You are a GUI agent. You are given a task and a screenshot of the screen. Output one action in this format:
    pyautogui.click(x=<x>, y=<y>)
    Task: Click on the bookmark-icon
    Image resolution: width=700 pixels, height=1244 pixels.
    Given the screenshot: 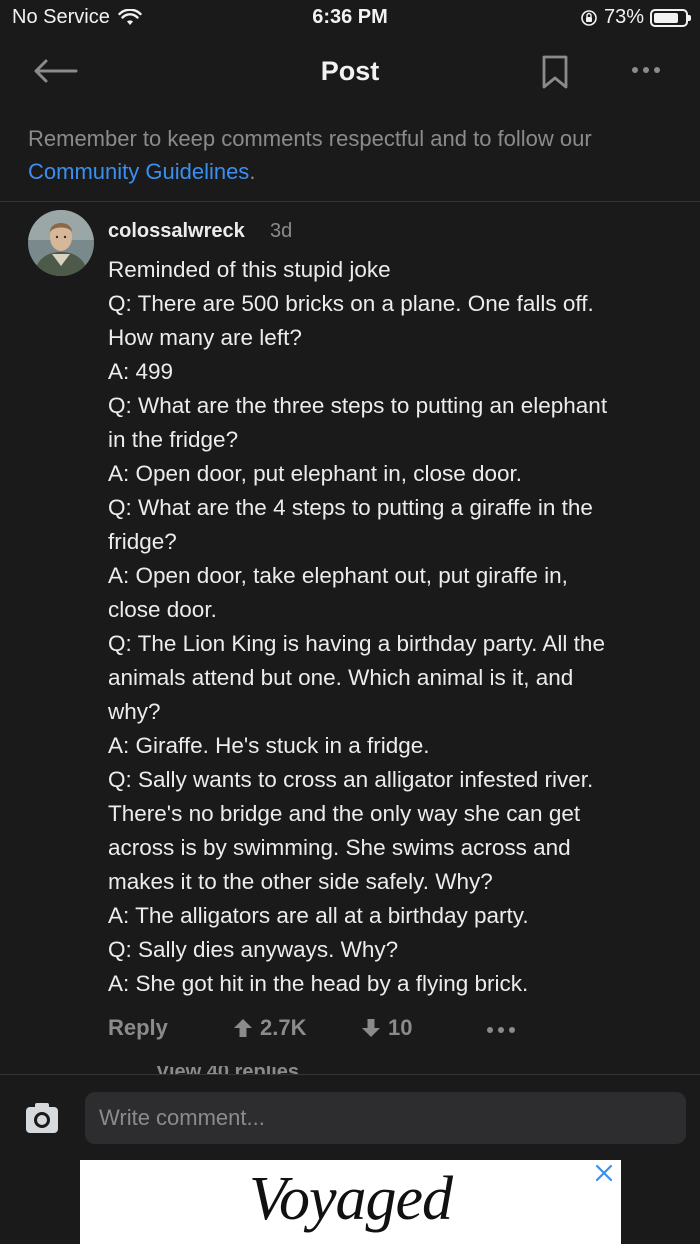 What is the action you would take?
    pyautogui.click(x=555, y=72)
    